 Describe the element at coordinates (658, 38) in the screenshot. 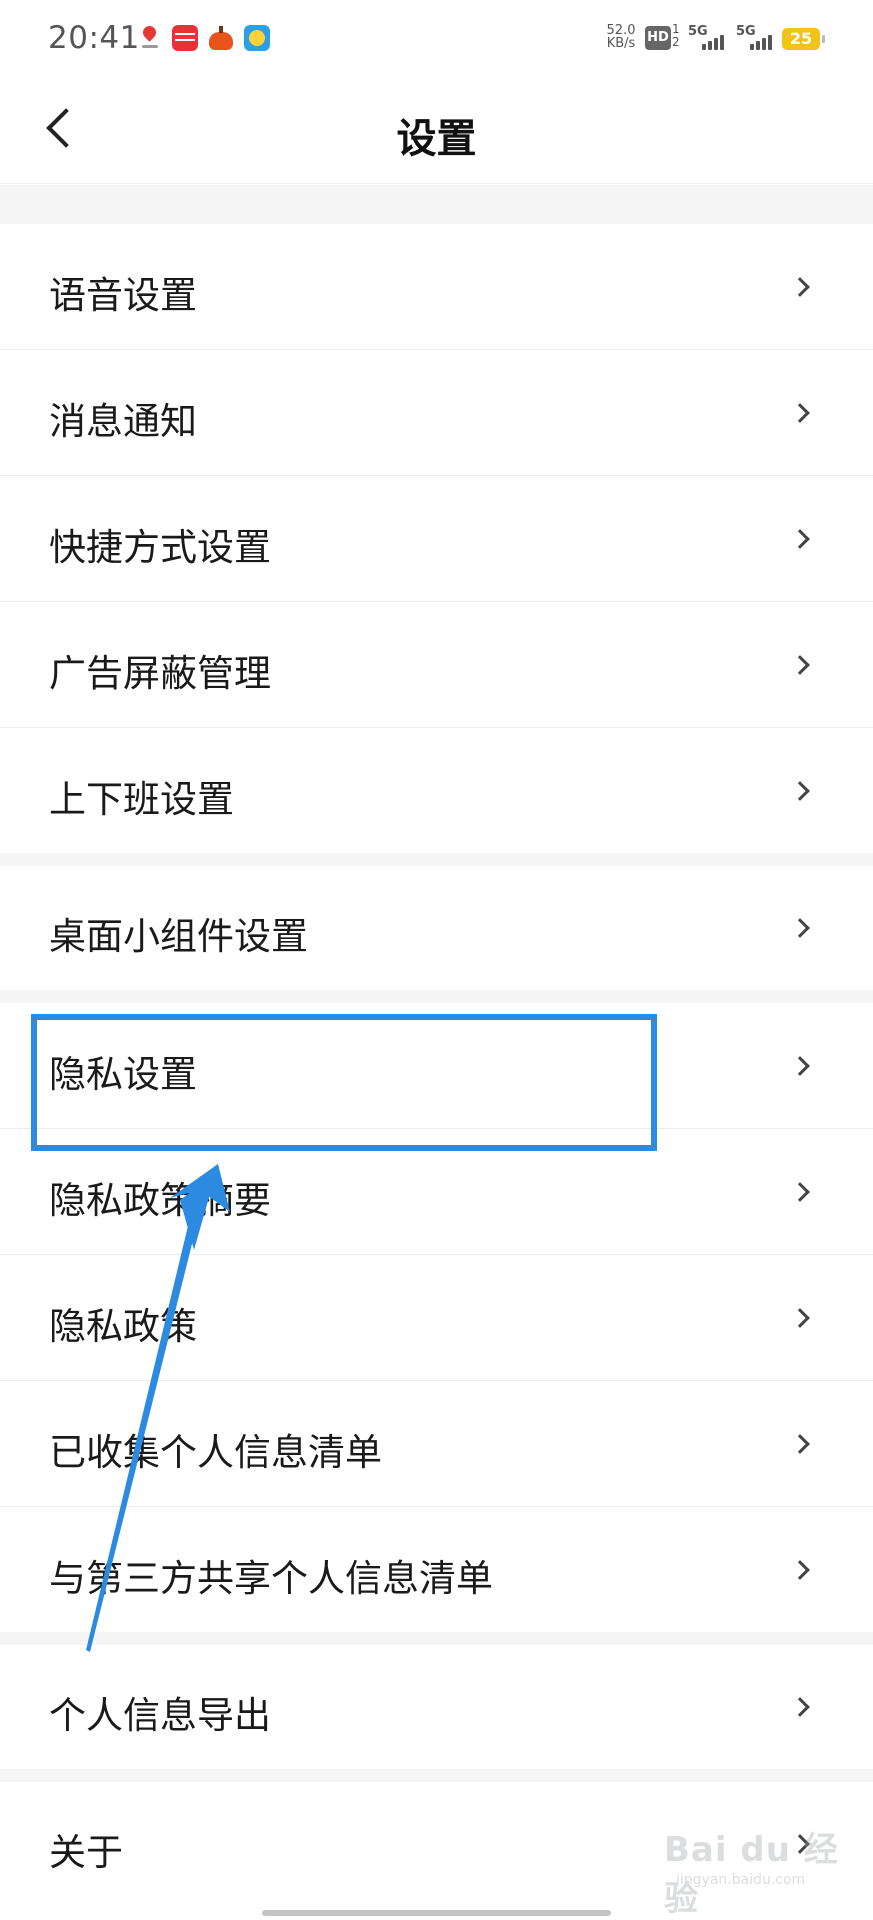

I see `hd-voice-icon: HD` at that location.